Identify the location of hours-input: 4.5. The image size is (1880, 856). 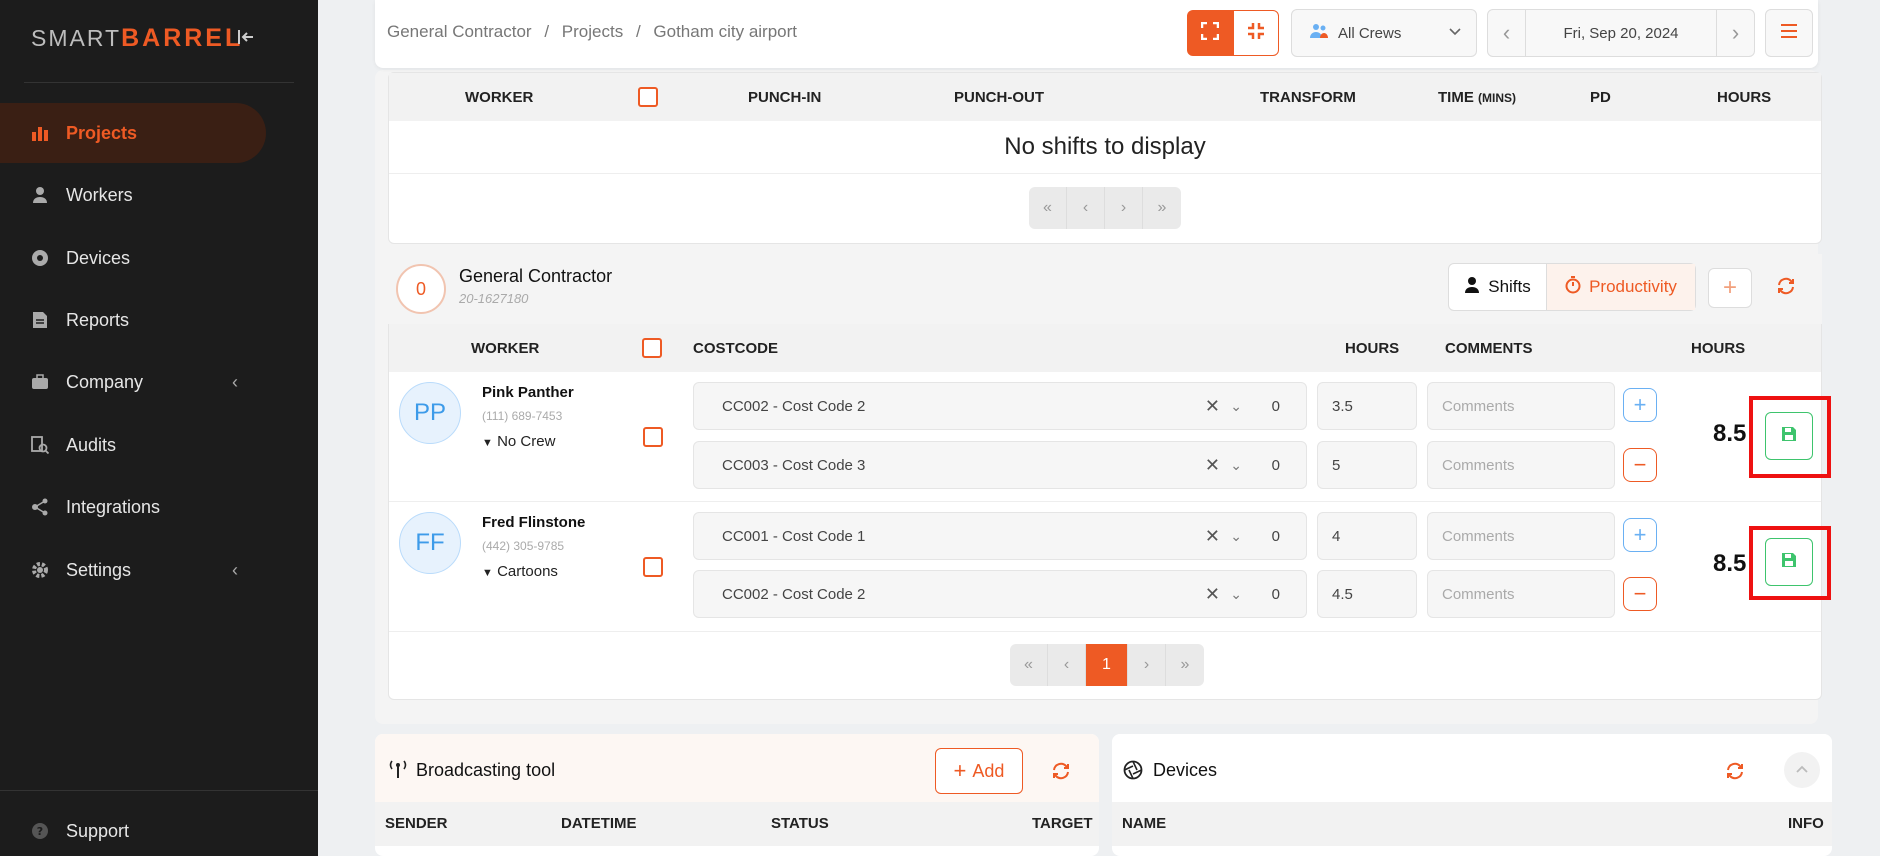
(1367, 594).